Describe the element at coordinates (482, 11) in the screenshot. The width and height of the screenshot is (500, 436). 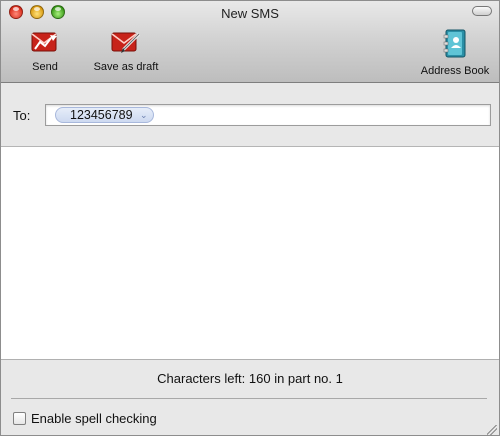
I see `toolbar-toggle-button` at that location.